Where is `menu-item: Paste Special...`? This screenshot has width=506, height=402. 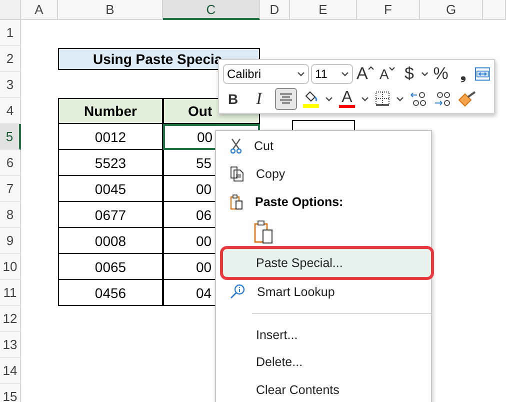
menu-item: Paste Special... is located at coordinates (327, 263).